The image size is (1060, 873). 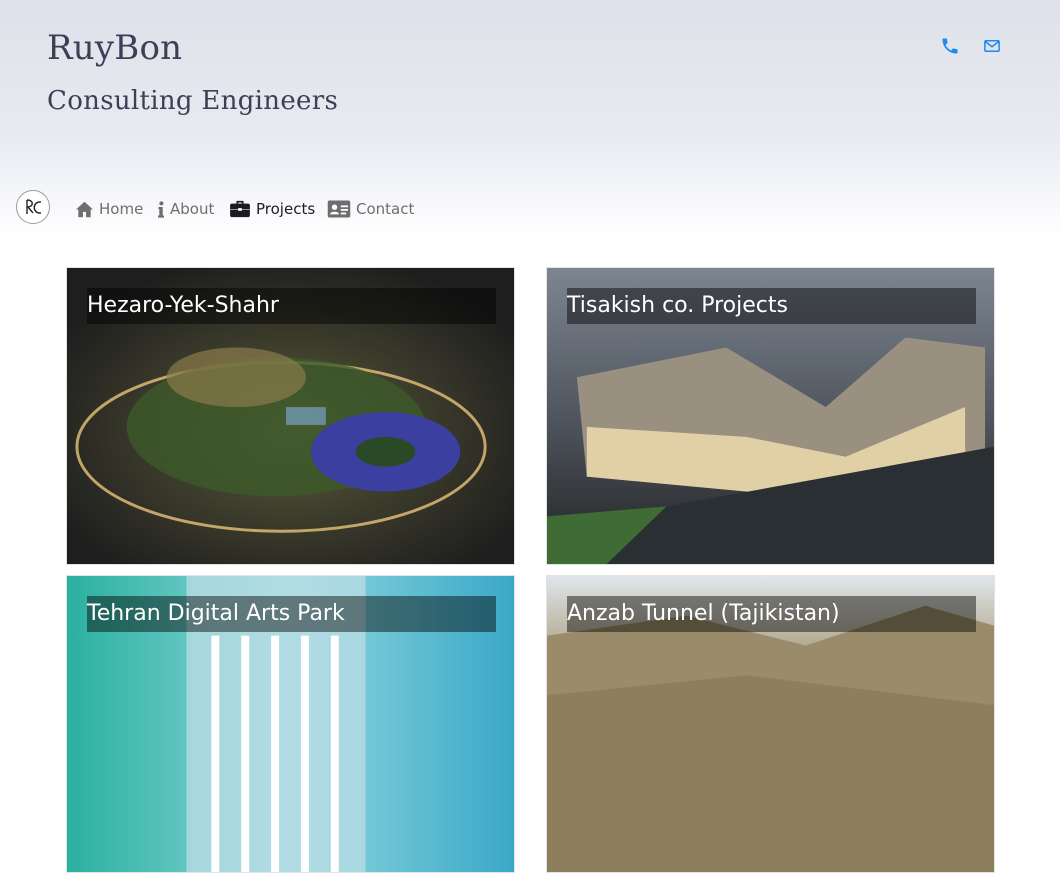 I want to click on project-card: Anzab Tunnel (Tajikistan), so click(x=770, y=724).